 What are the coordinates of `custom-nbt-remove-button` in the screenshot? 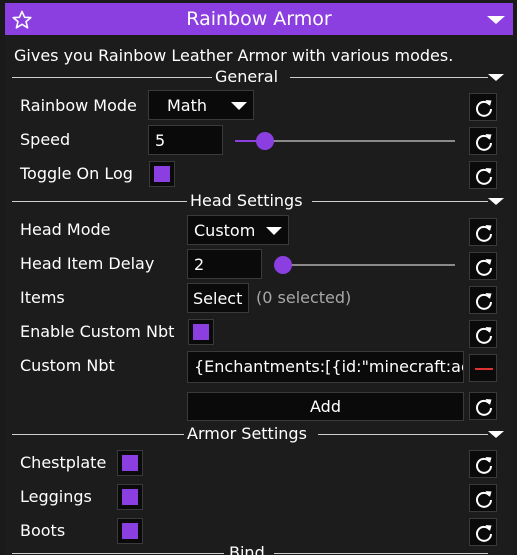 It's located at (483, 368).